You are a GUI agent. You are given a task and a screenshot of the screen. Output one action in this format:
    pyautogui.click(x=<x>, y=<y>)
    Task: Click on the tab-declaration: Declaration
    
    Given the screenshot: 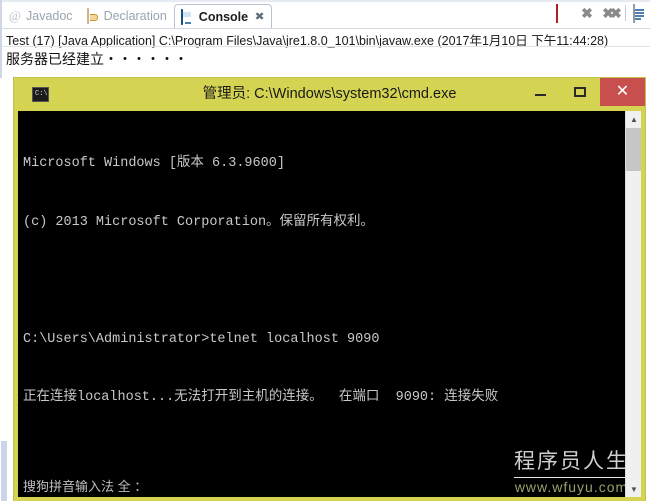 What is the action you would take?
    pyautogui.click(x=127, y=16)
    